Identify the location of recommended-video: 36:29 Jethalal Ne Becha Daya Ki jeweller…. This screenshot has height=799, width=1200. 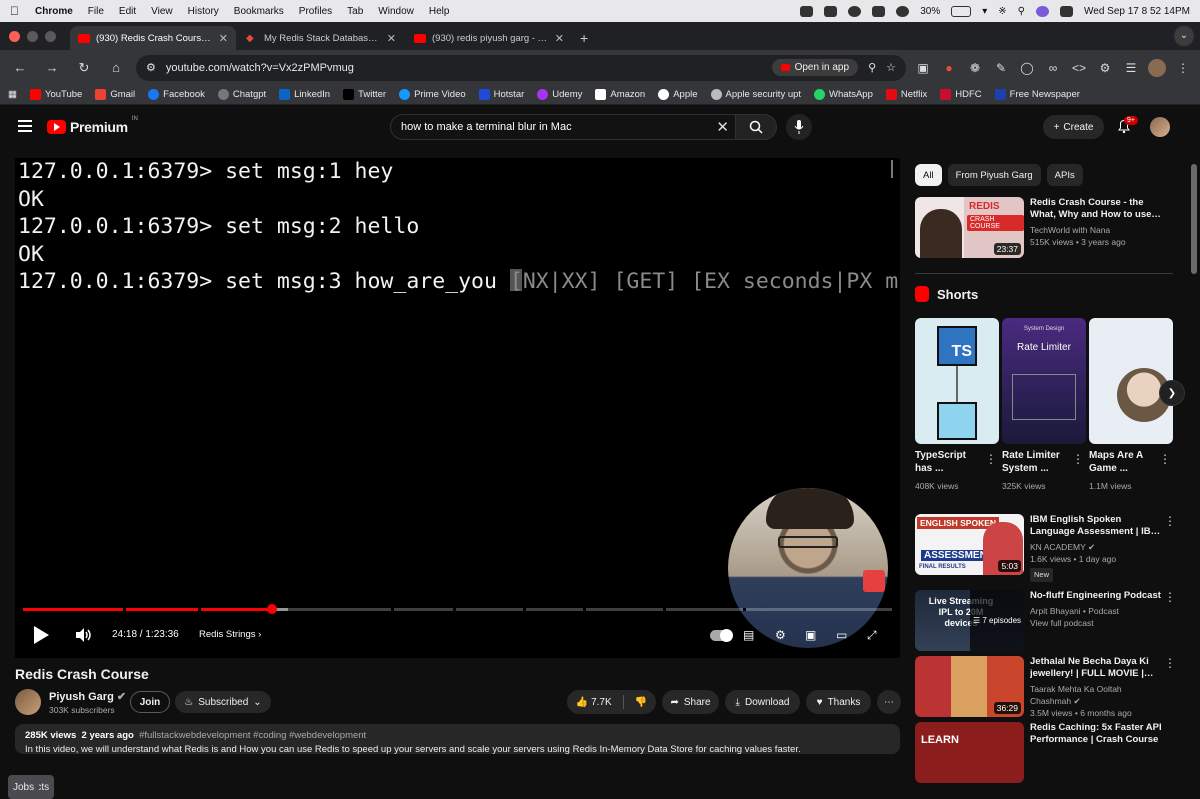
(1050, 687).